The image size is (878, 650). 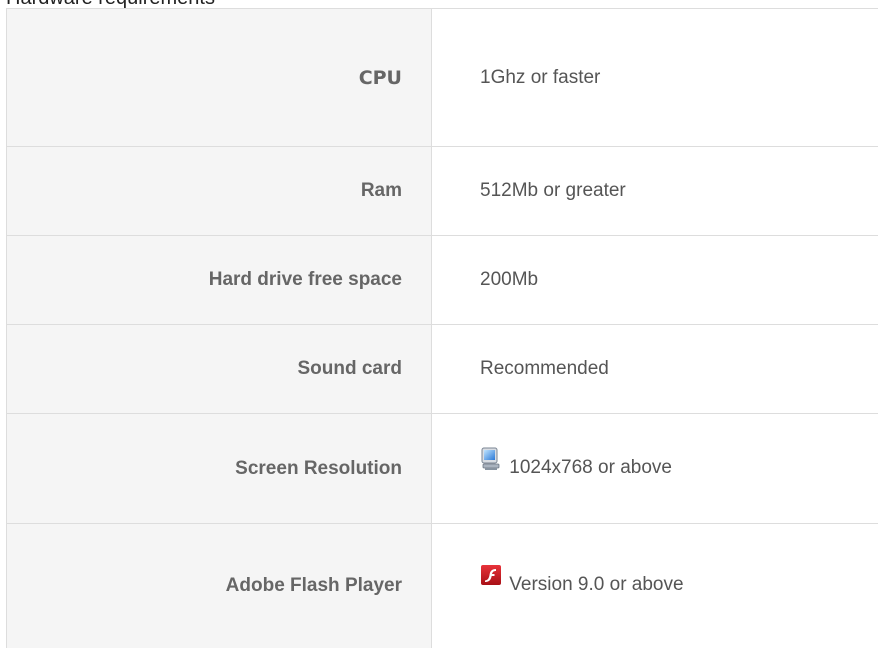 I want to click on requirement-value-screen-resolution: 1024x768 or above, so click(x=654, y=468).